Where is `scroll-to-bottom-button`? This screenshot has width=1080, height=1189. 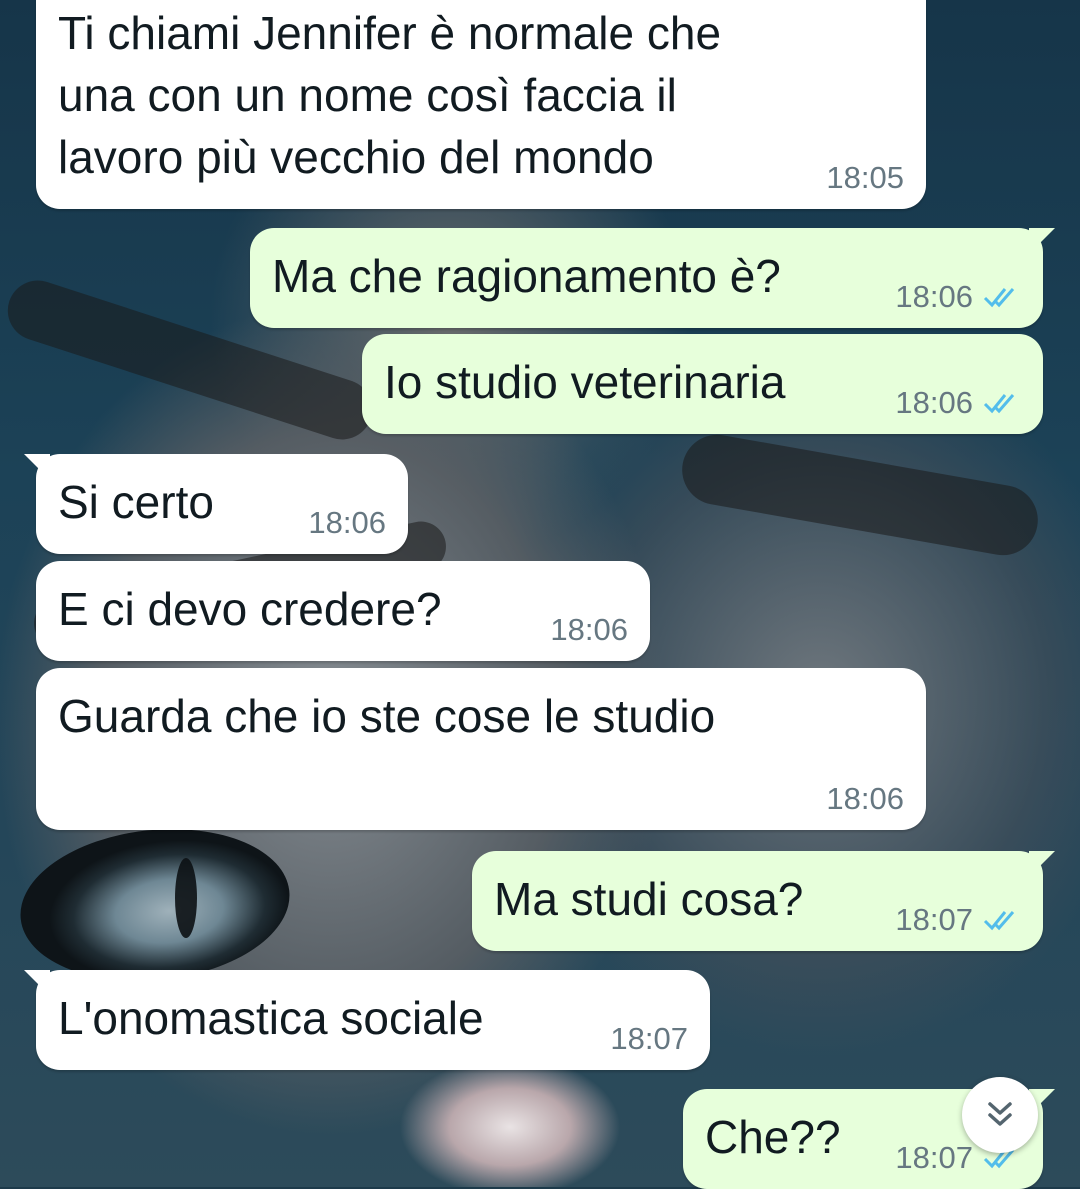 scroll-to-bottom-button is located at coordinates (1000, 1115).